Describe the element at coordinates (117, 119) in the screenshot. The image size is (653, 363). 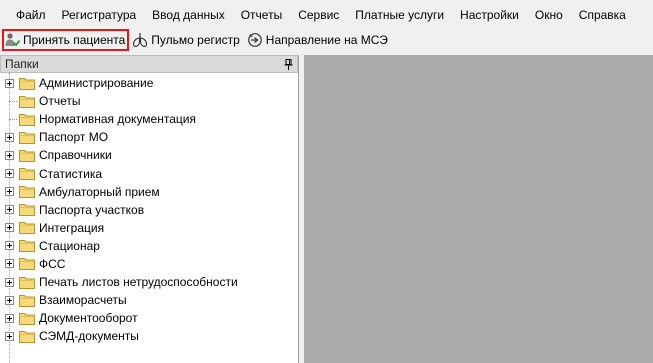
I see `tree-item-label: Нормативная документация` at that location.